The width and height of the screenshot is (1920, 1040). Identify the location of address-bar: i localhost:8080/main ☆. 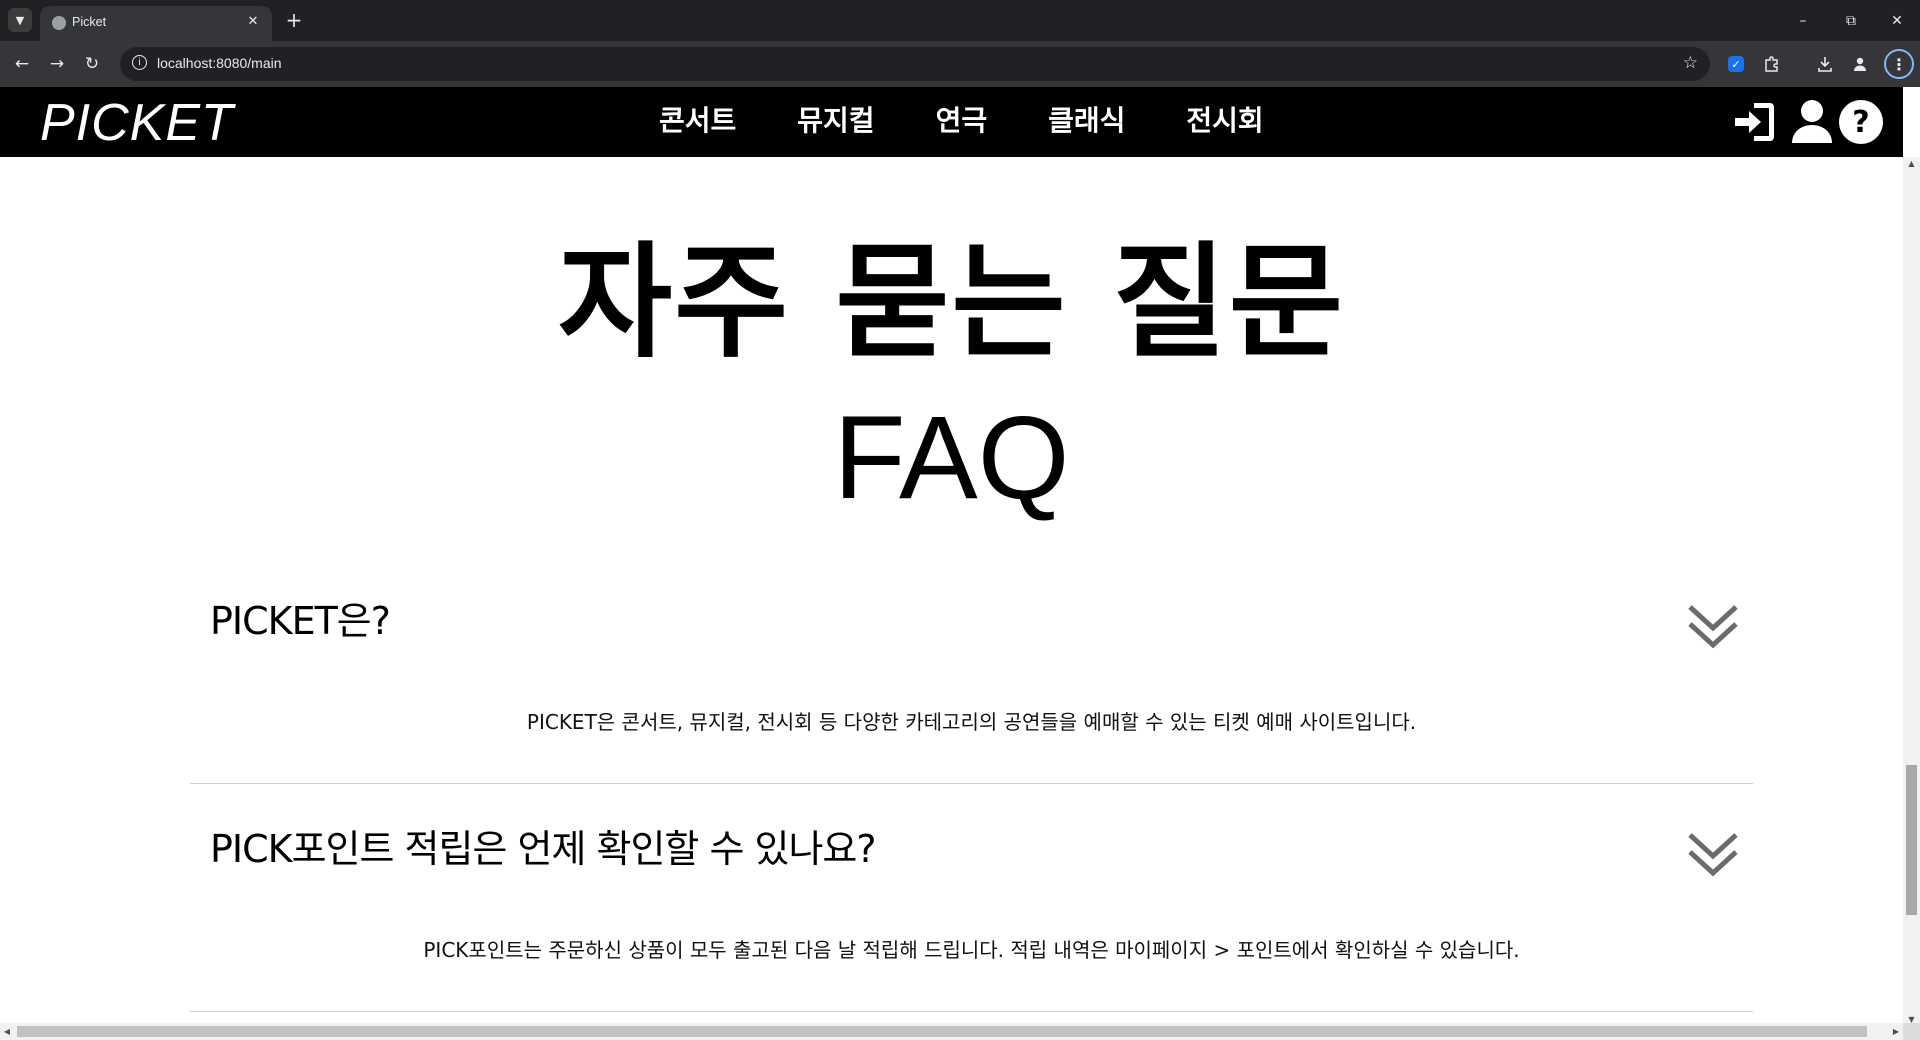
(915, 64).